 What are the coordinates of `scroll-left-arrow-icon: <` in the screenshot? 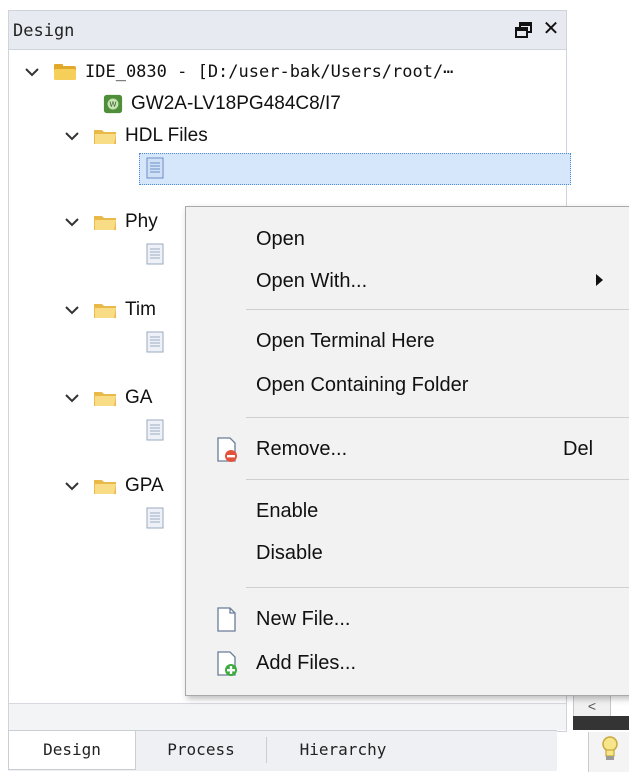 It's located at (592, 706).